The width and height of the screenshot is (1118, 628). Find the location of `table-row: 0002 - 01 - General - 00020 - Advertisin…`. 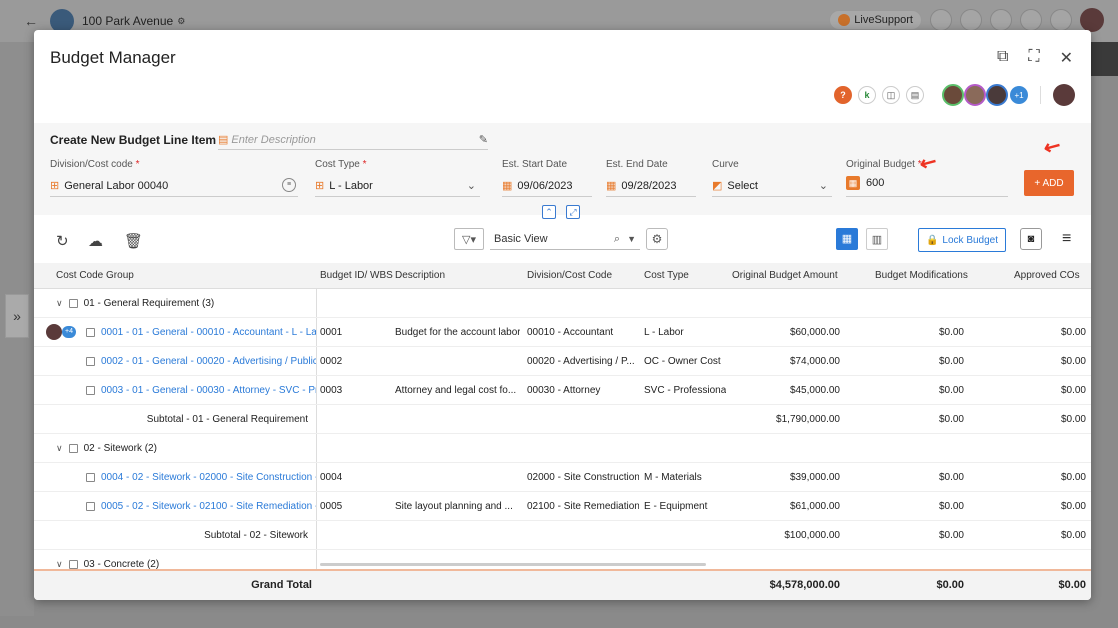

table-row: 0002 - 01 - General - 00020 - Advertisin… is located at coordinates (562, 361).